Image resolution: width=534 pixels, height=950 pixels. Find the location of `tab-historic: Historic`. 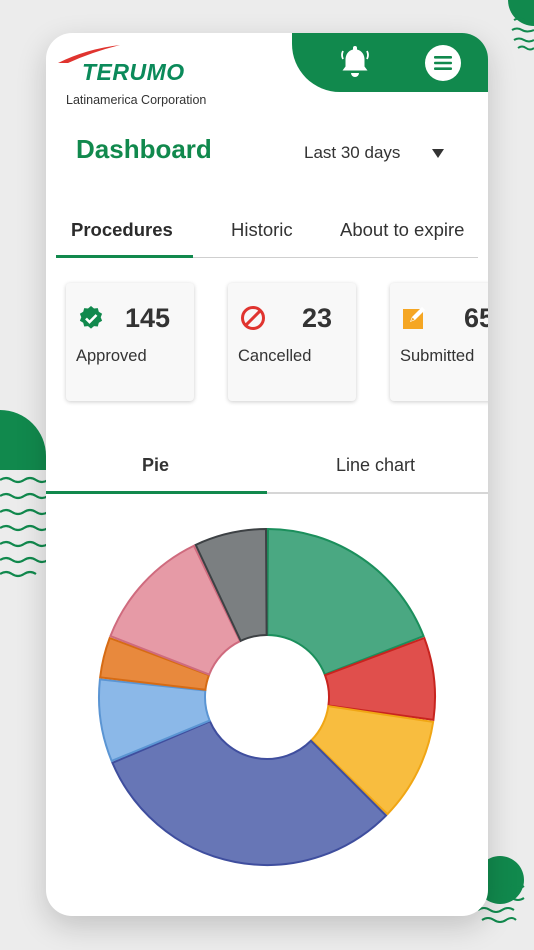

tab-historic: Historic is located at coordinates (262, 230).